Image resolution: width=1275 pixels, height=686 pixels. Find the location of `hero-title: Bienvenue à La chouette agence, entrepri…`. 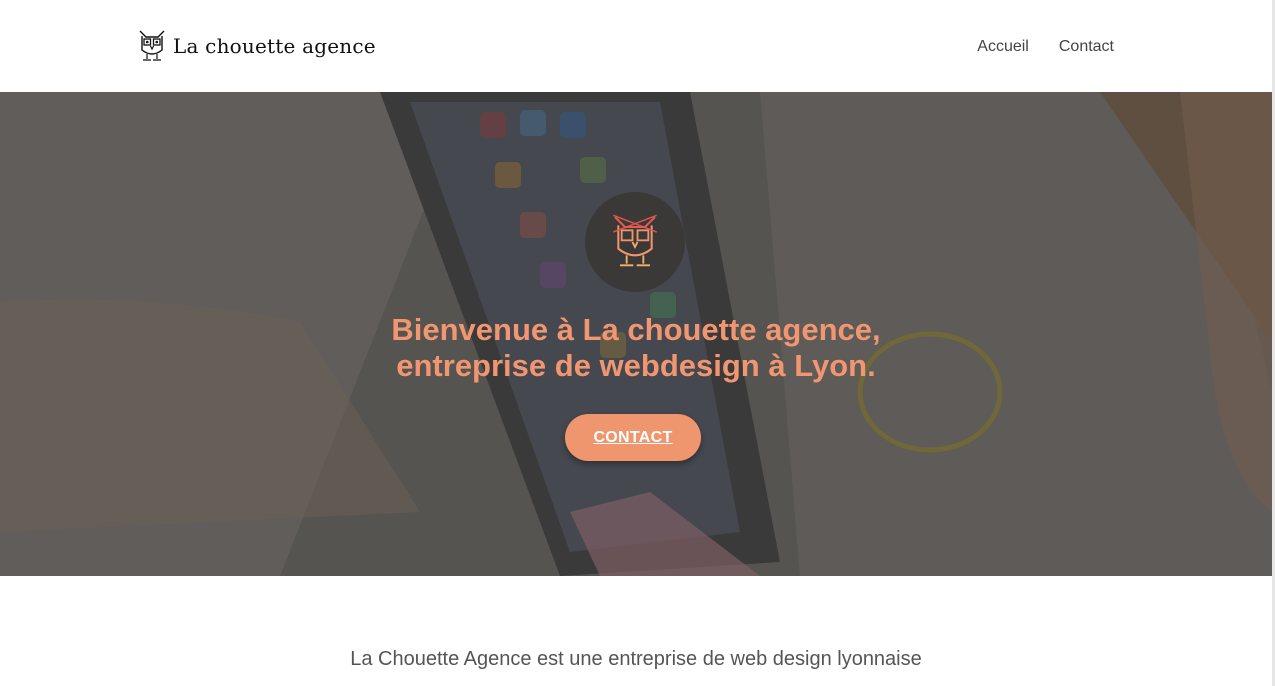

hero-title: Bienvenue à La chouette agence, entrepri… is located at coordinates (636, 348).